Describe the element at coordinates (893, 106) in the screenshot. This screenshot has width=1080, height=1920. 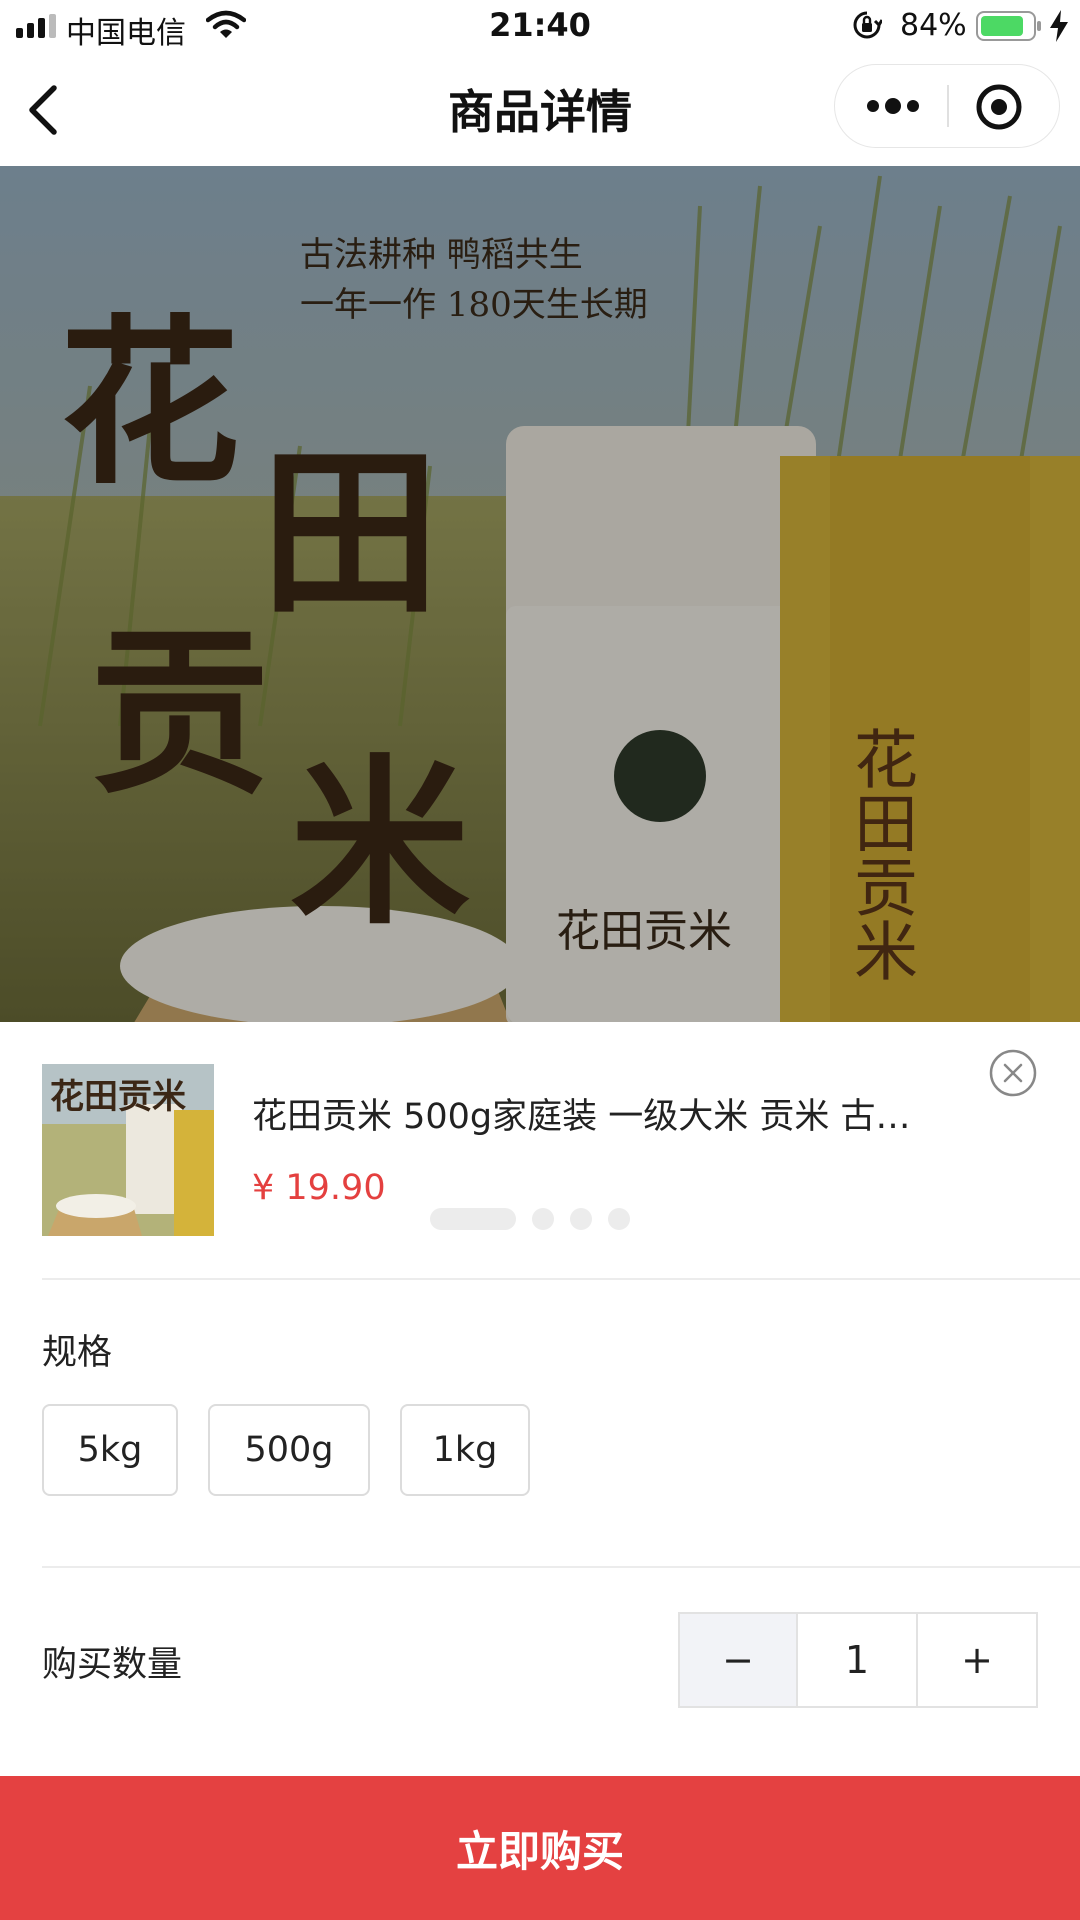
I see `more-options-icon` at that location.